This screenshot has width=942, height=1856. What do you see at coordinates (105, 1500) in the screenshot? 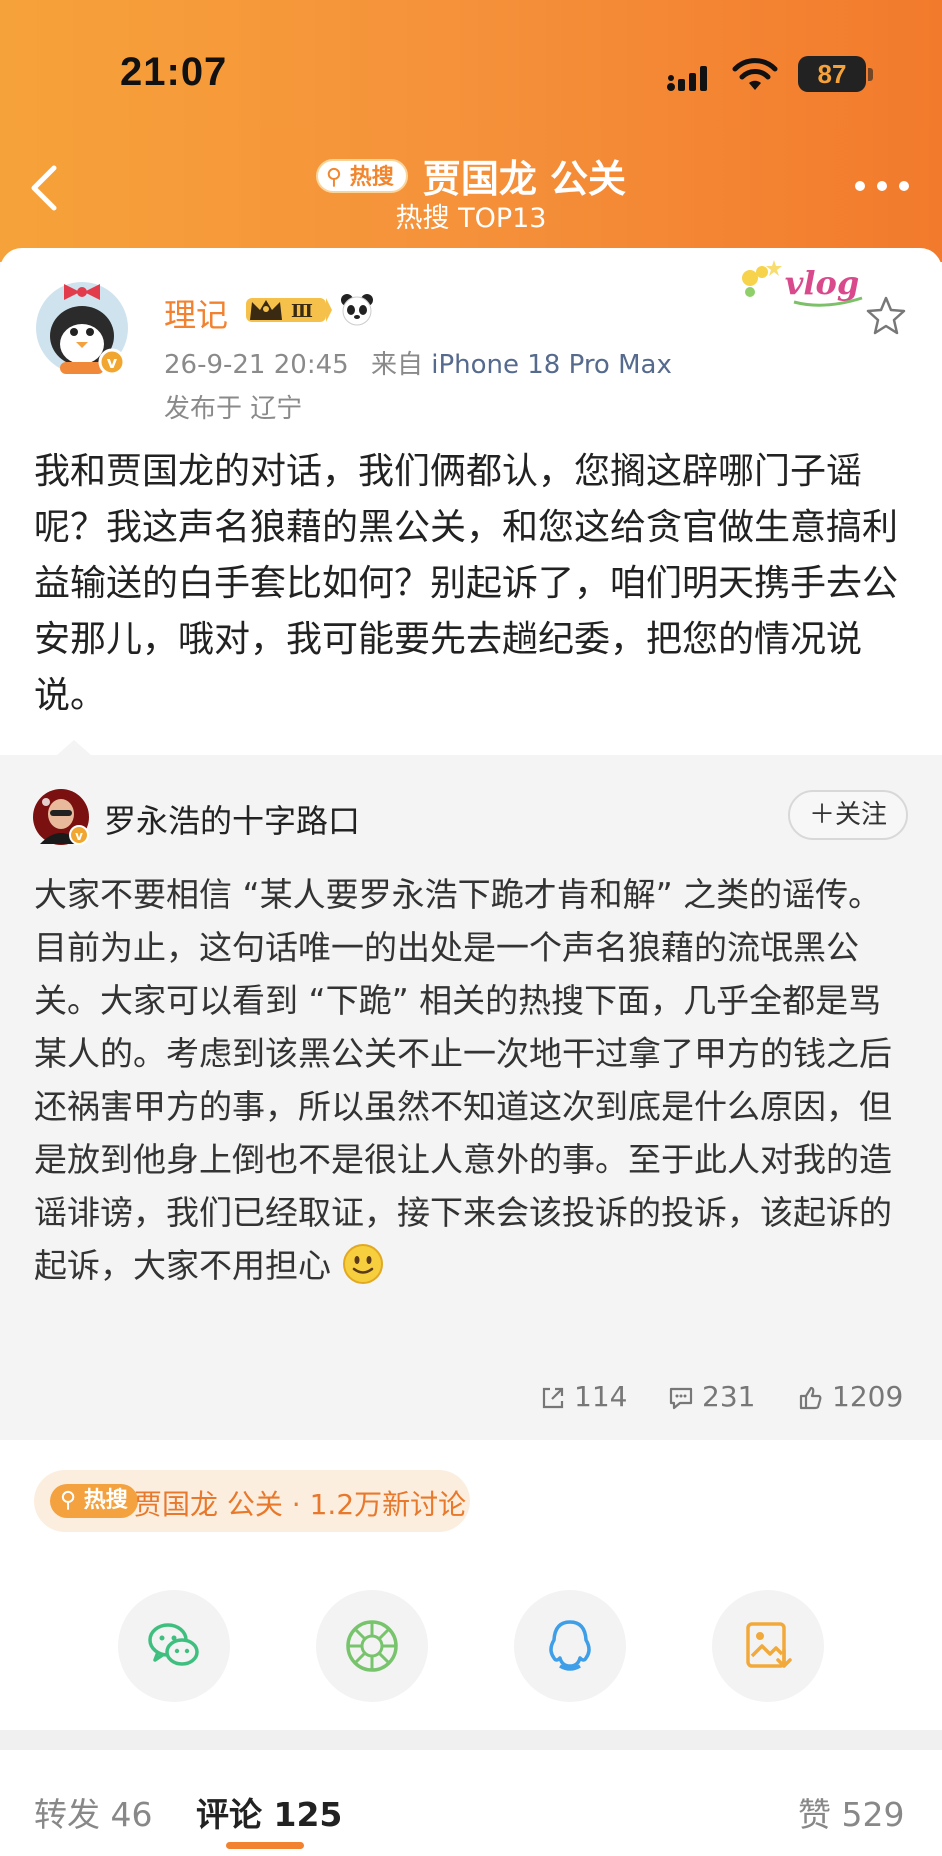
I see `hot-search-badge-label: 热搜` at bounding box center [105, 1500].